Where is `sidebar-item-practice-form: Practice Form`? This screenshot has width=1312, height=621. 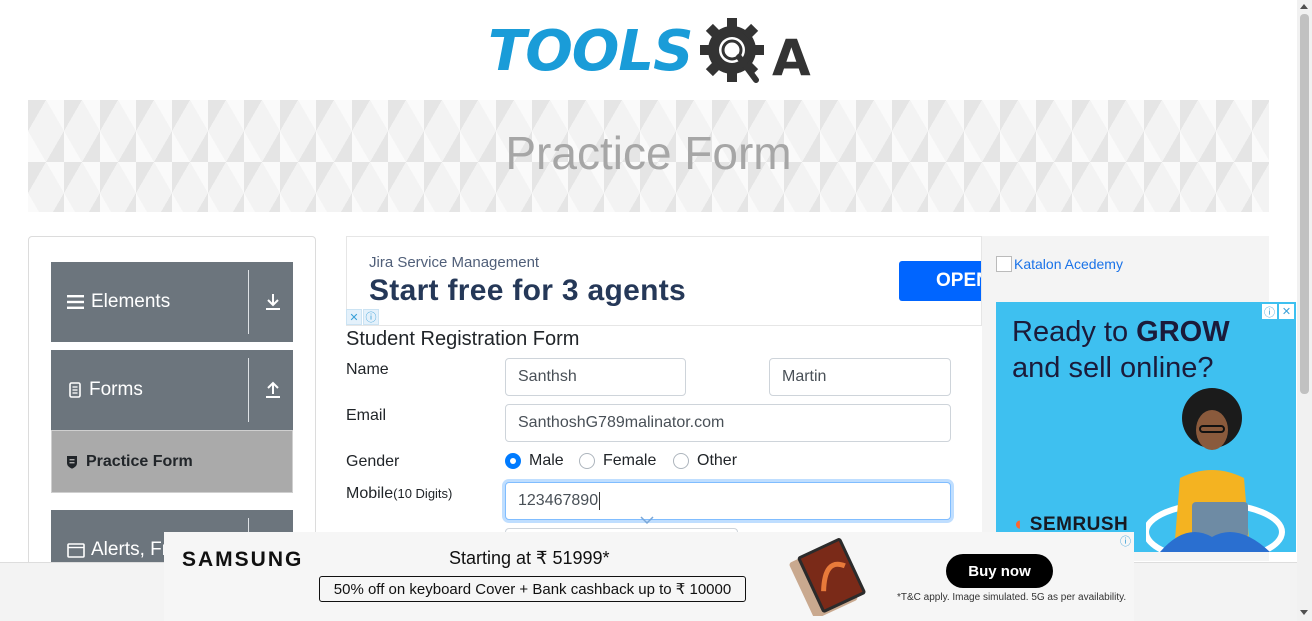
sidebar-item-practice-form: Practice Form is located at coordinates (172, 461).